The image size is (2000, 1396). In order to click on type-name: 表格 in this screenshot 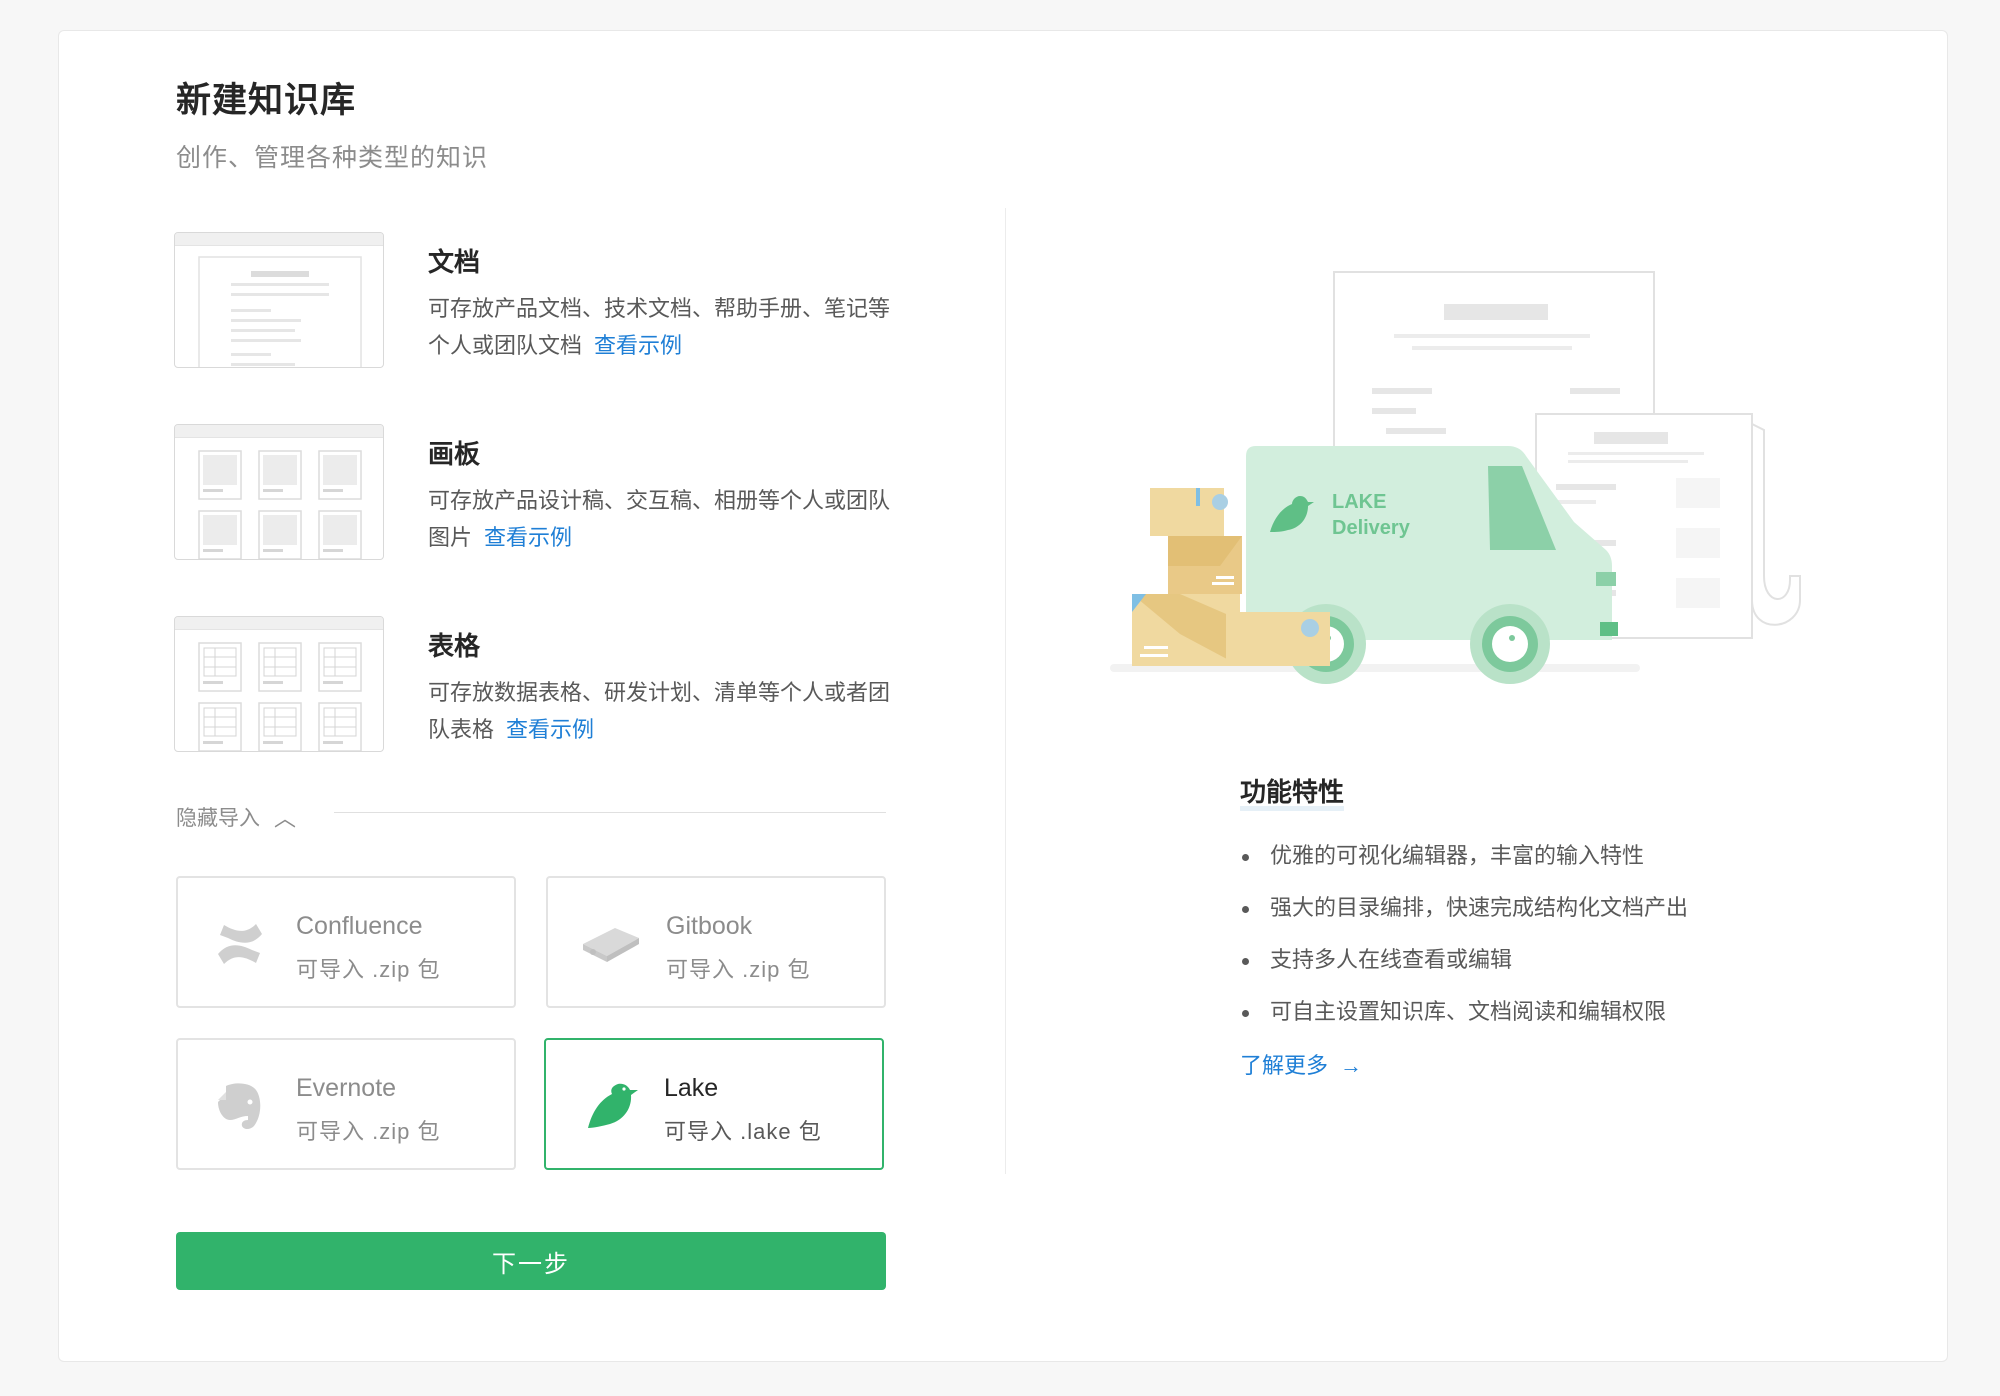, I will do `click(454, 646)`.